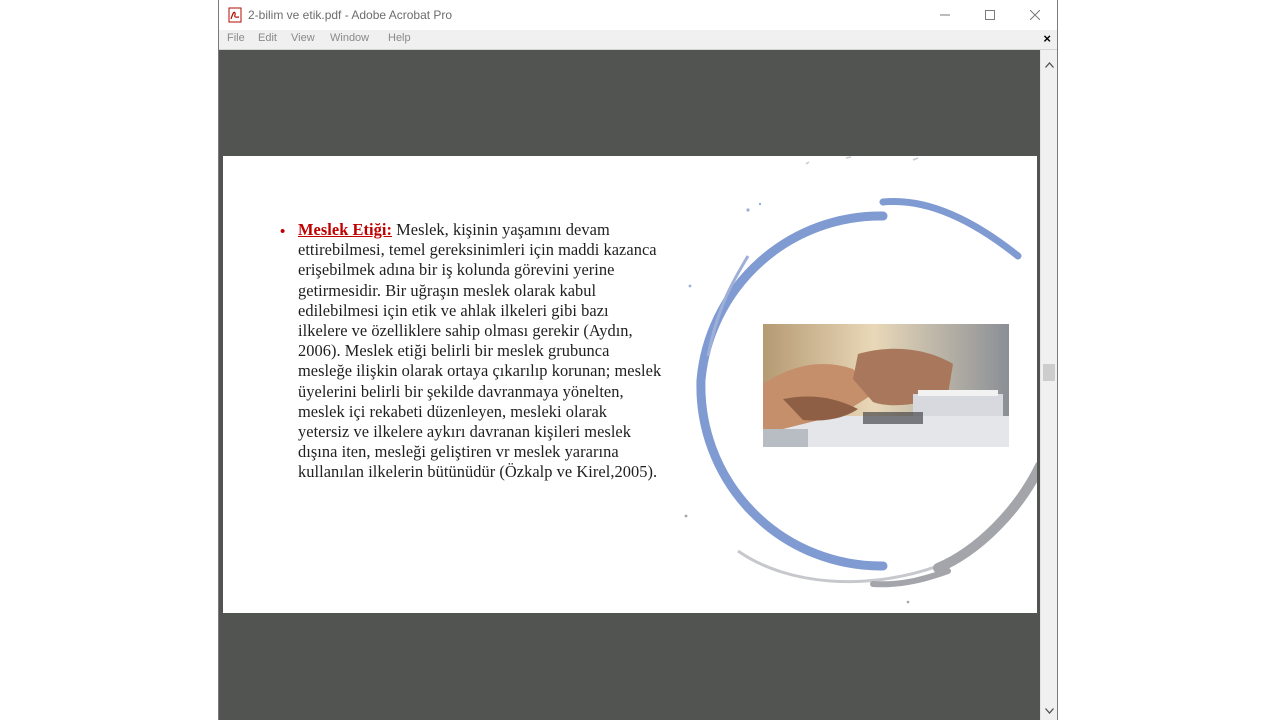  I want to click on minimize-icon, so click(944, 15).